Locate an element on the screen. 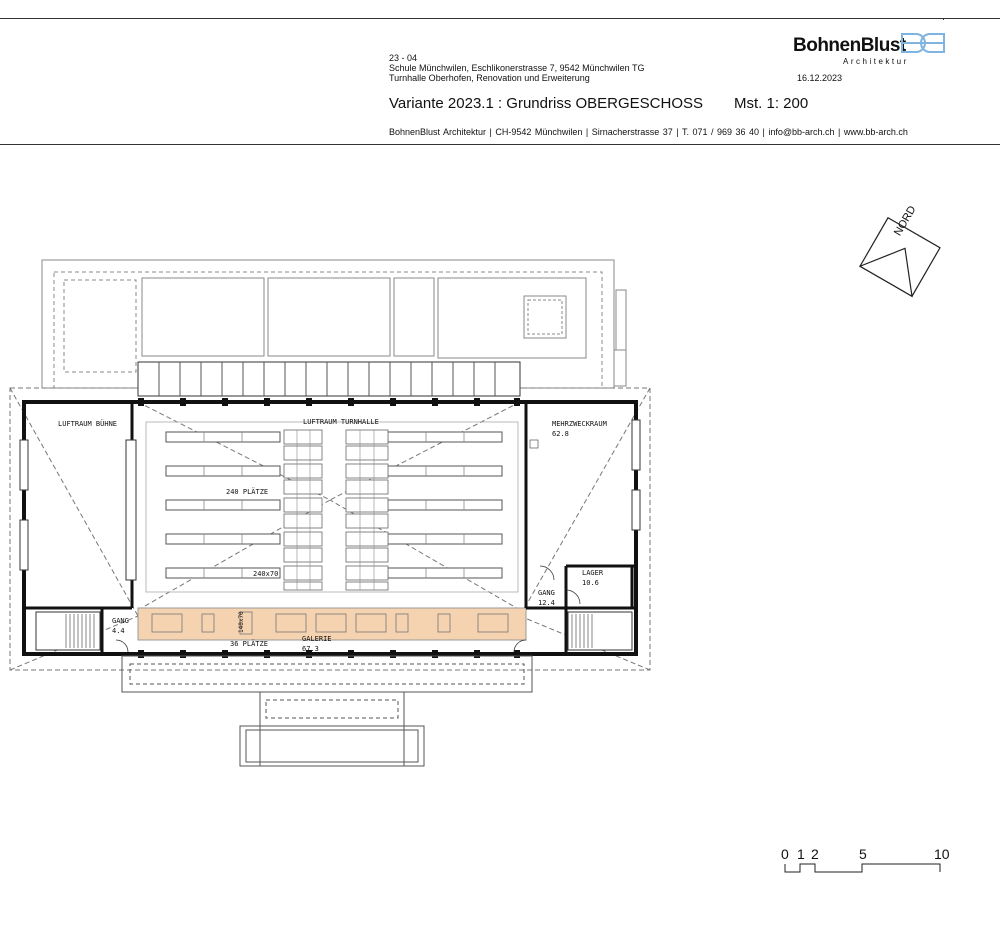 The height and width of the screenshot is (947, 1000). scale-label-0: 0 is located at coordinates (785, 854).